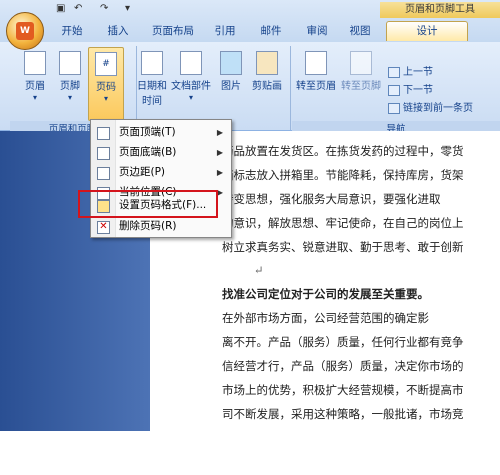  I want to click on undo-icon: ↶, so click(78, 10).